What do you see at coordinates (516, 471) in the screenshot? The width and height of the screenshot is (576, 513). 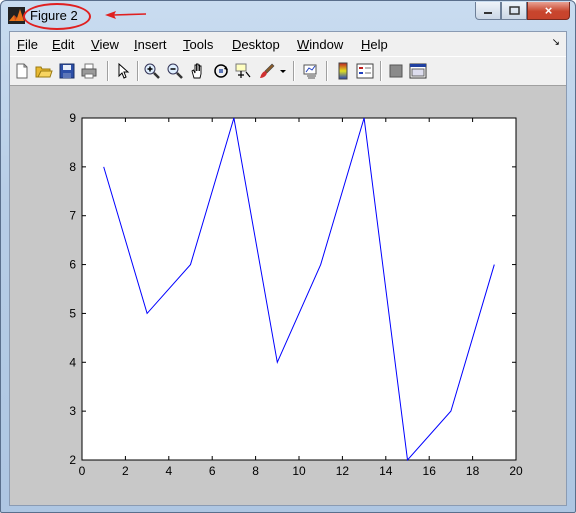 I see `x-tick-label: 20` at bounding box center [516, 471].